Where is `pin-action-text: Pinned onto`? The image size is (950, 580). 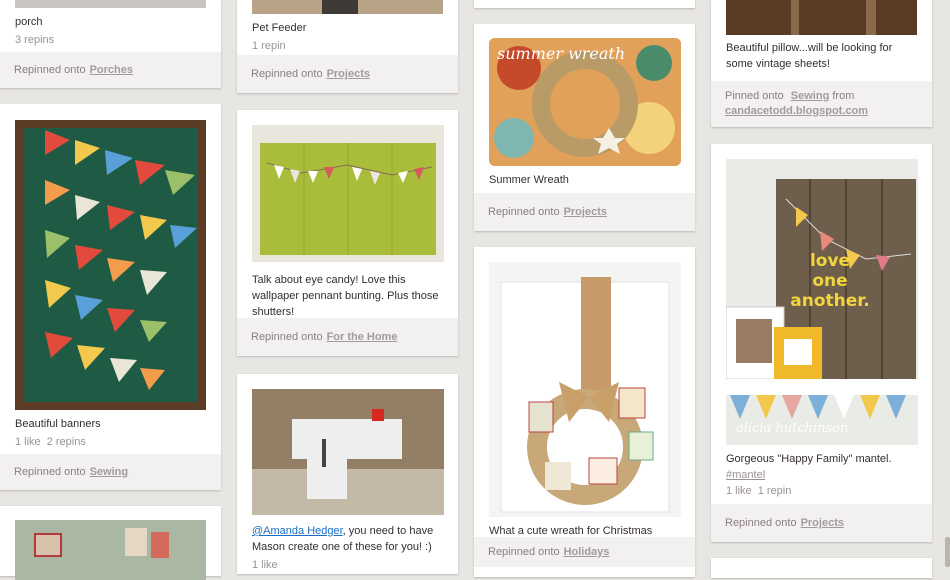 pin-action-text: Pinned onto is located at coordinates (754, 96).